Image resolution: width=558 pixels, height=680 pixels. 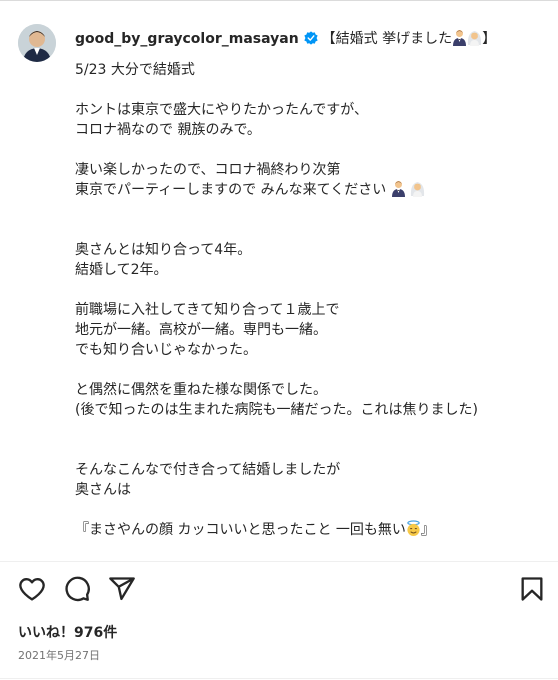 I want to click on caption-line: ホントは東京で盛大にやりたかったんですが、, so click(x=222, y=110).